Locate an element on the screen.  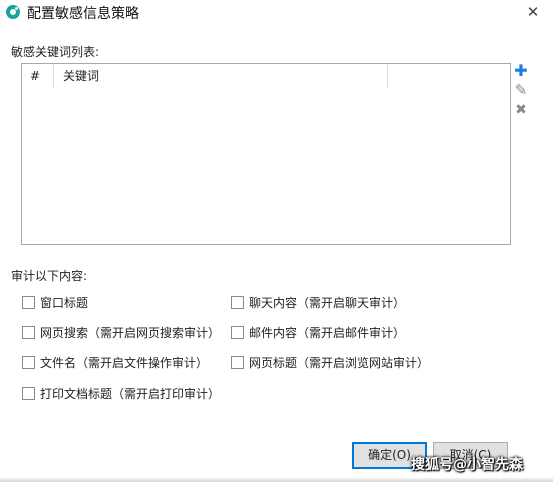
checkbox-label: 打印文档标题（需开启打印审计） is located at coordinates (130, 393).